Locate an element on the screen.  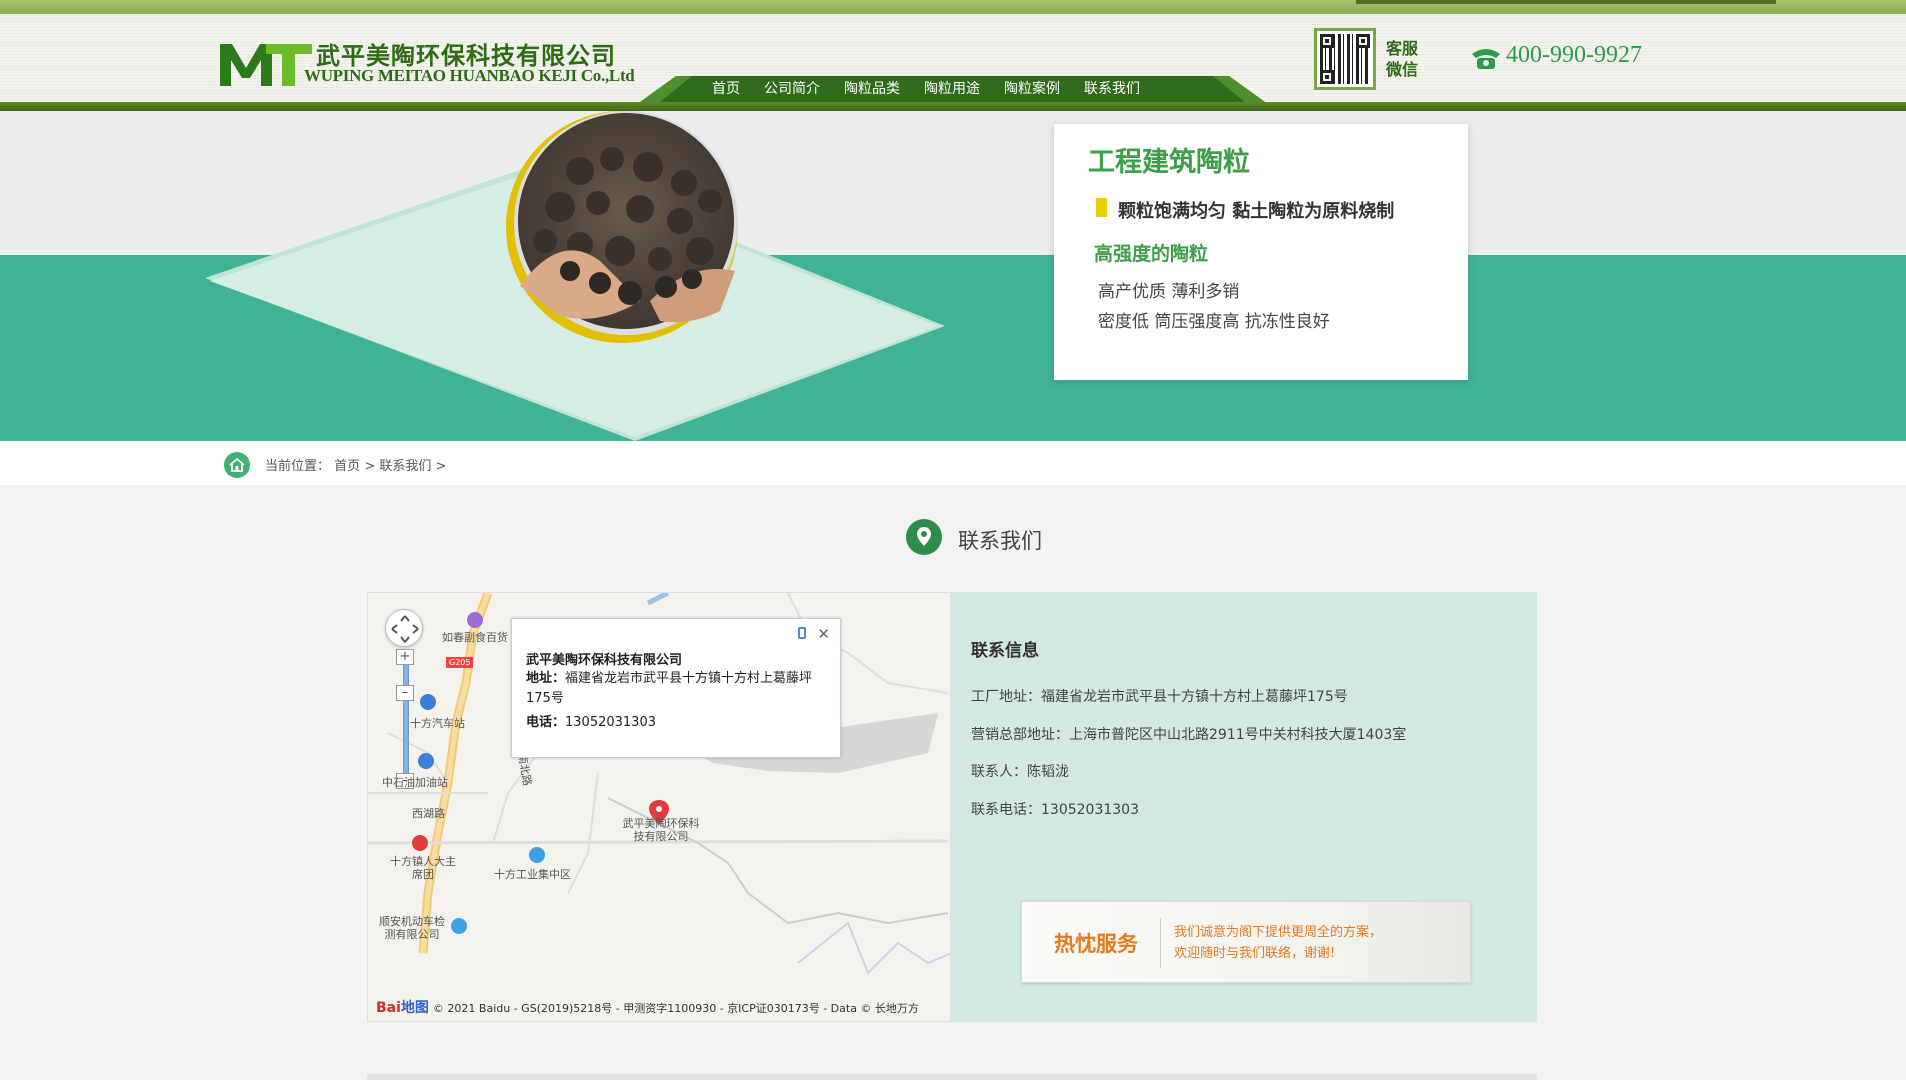
map-label-gas: 中石油加油站 is located at coordinates (415, 782).